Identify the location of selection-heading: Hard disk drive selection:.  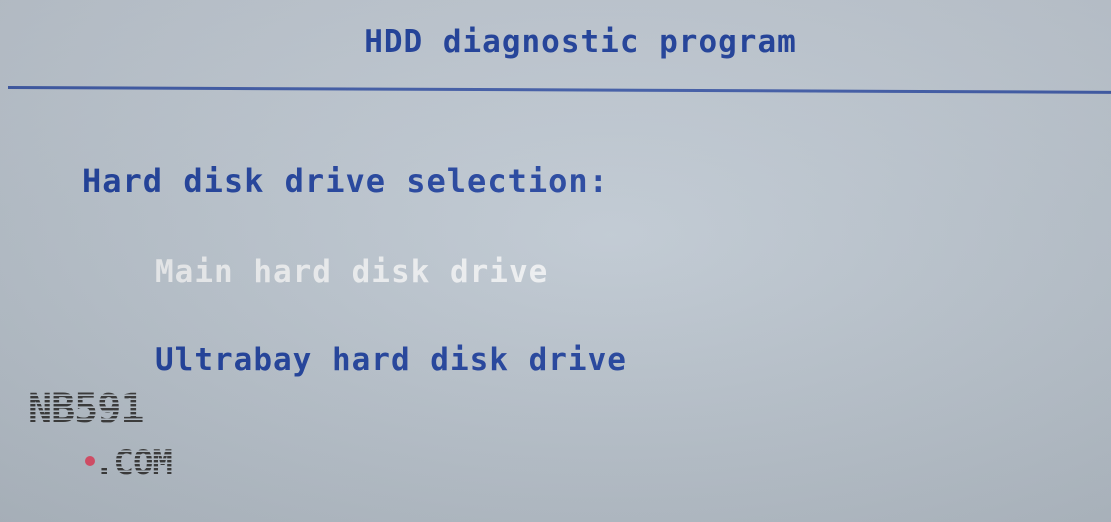
(345, 181).